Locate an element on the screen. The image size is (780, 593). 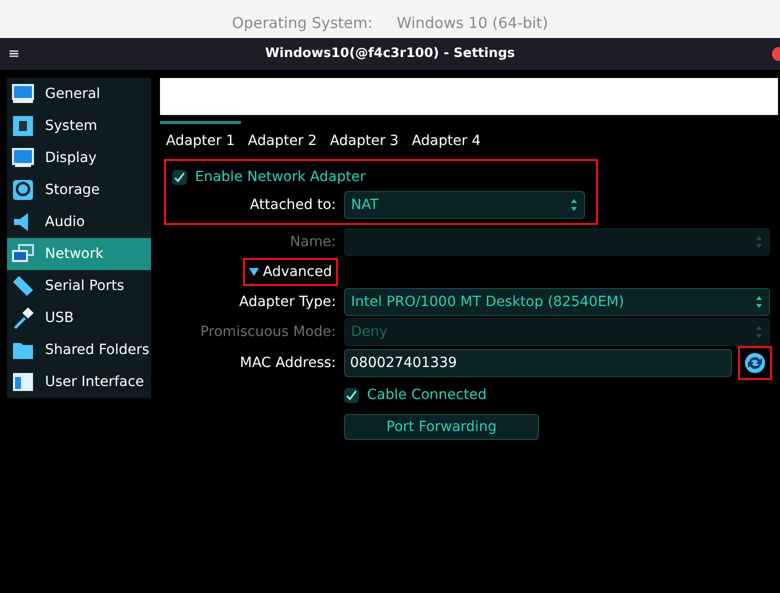
sidebar-item: Display is located at coordinates (79, 158).